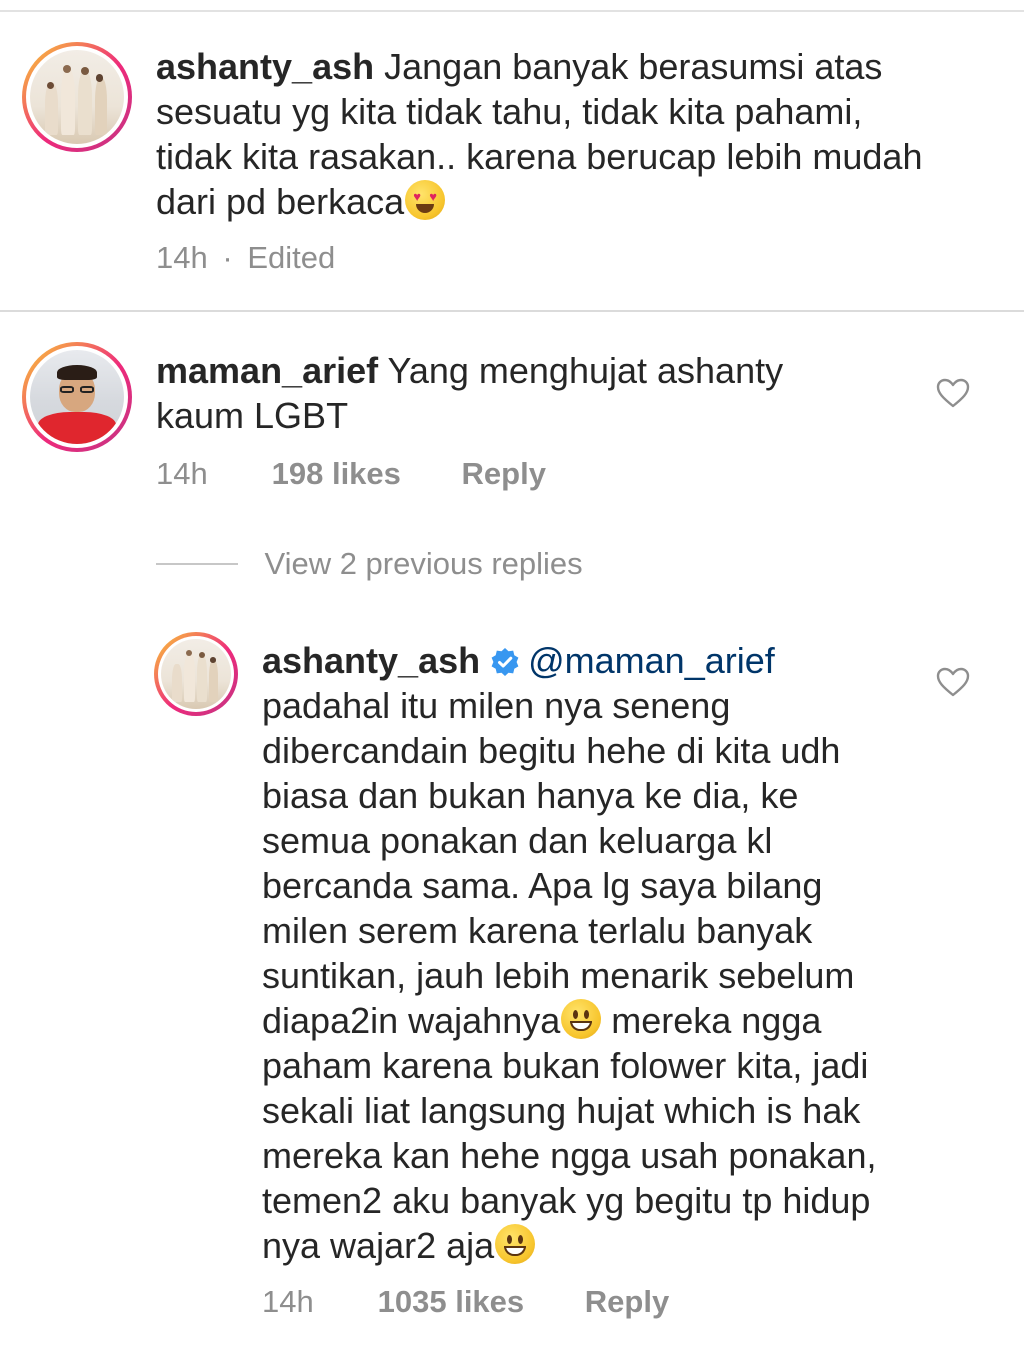 This screenshot has height=1364, width=1024. What do you see at coordinates (425, 200) in the screenshot?
I see `heart-eyes-emoji-icon: ♥ ♥` at bounding box center [425, 200].